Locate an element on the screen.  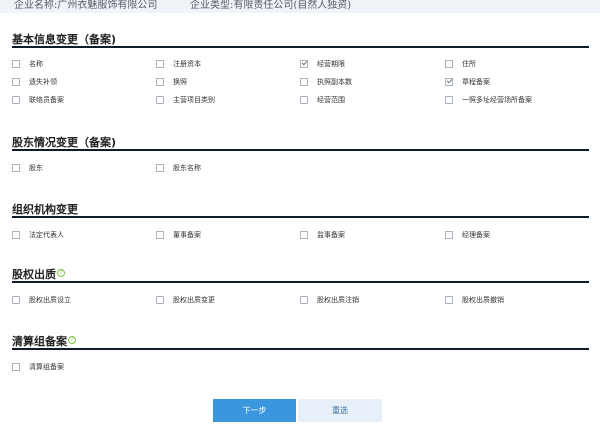
section-title-pledge: 股权出质? is located at coordinates (38, 275).